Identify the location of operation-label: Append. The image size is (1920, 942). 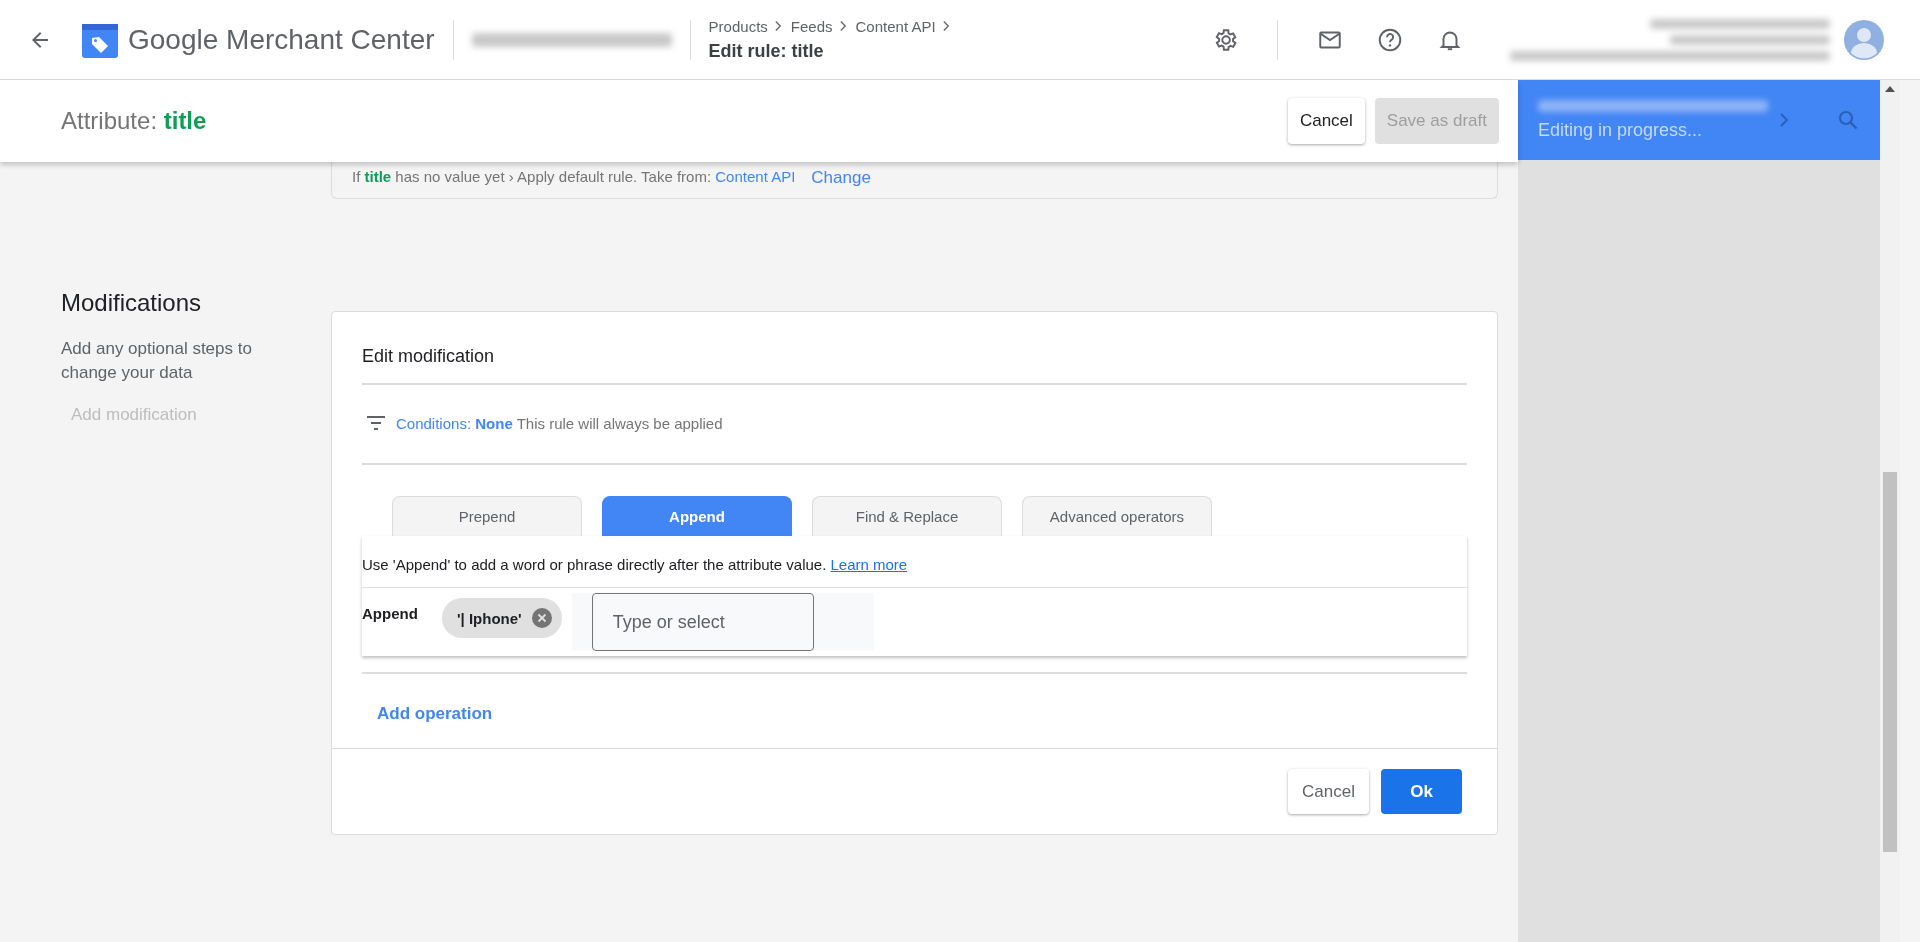
(390, 613).